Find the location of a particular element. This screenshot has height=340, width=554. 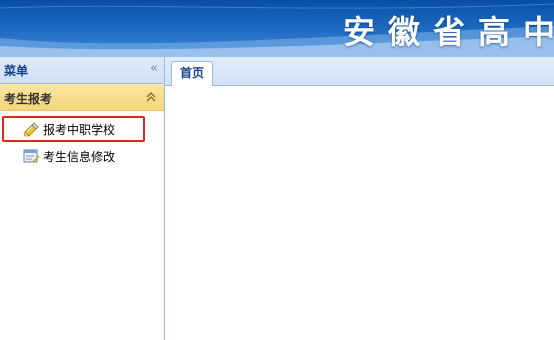

menu-item-label: 考生信息修改 is located at coordinates (79, 156).